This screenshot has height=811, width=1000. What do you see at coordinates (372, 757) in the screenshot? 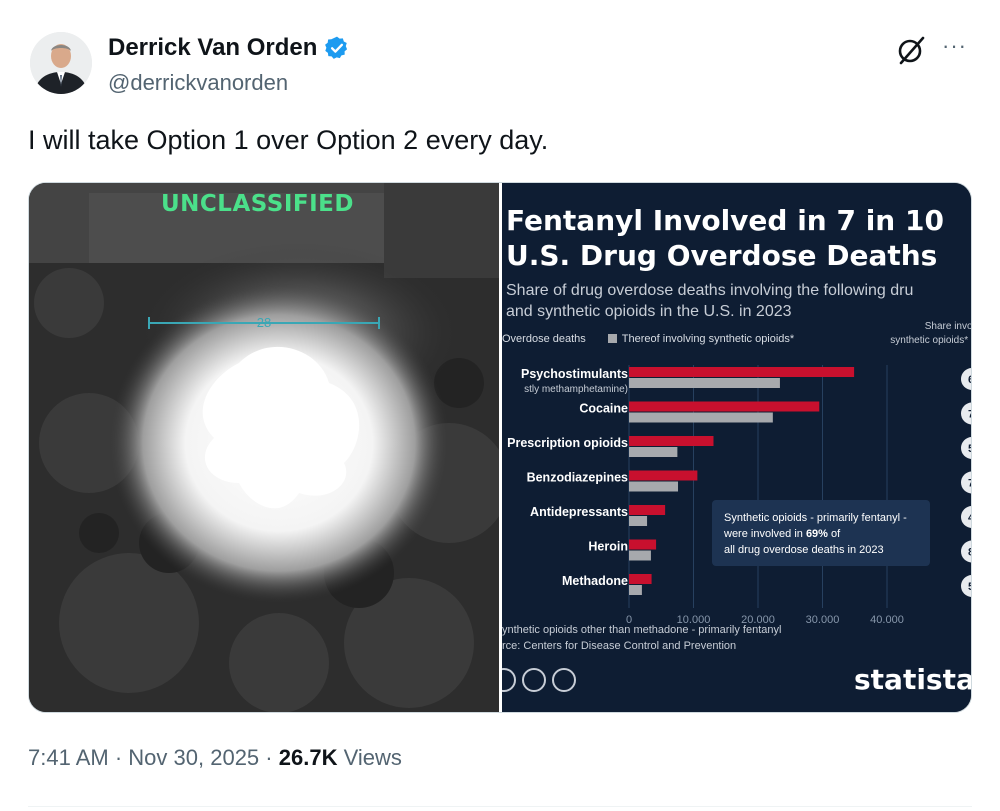
I see `views-label: Views` at bounding box center [372, 757].